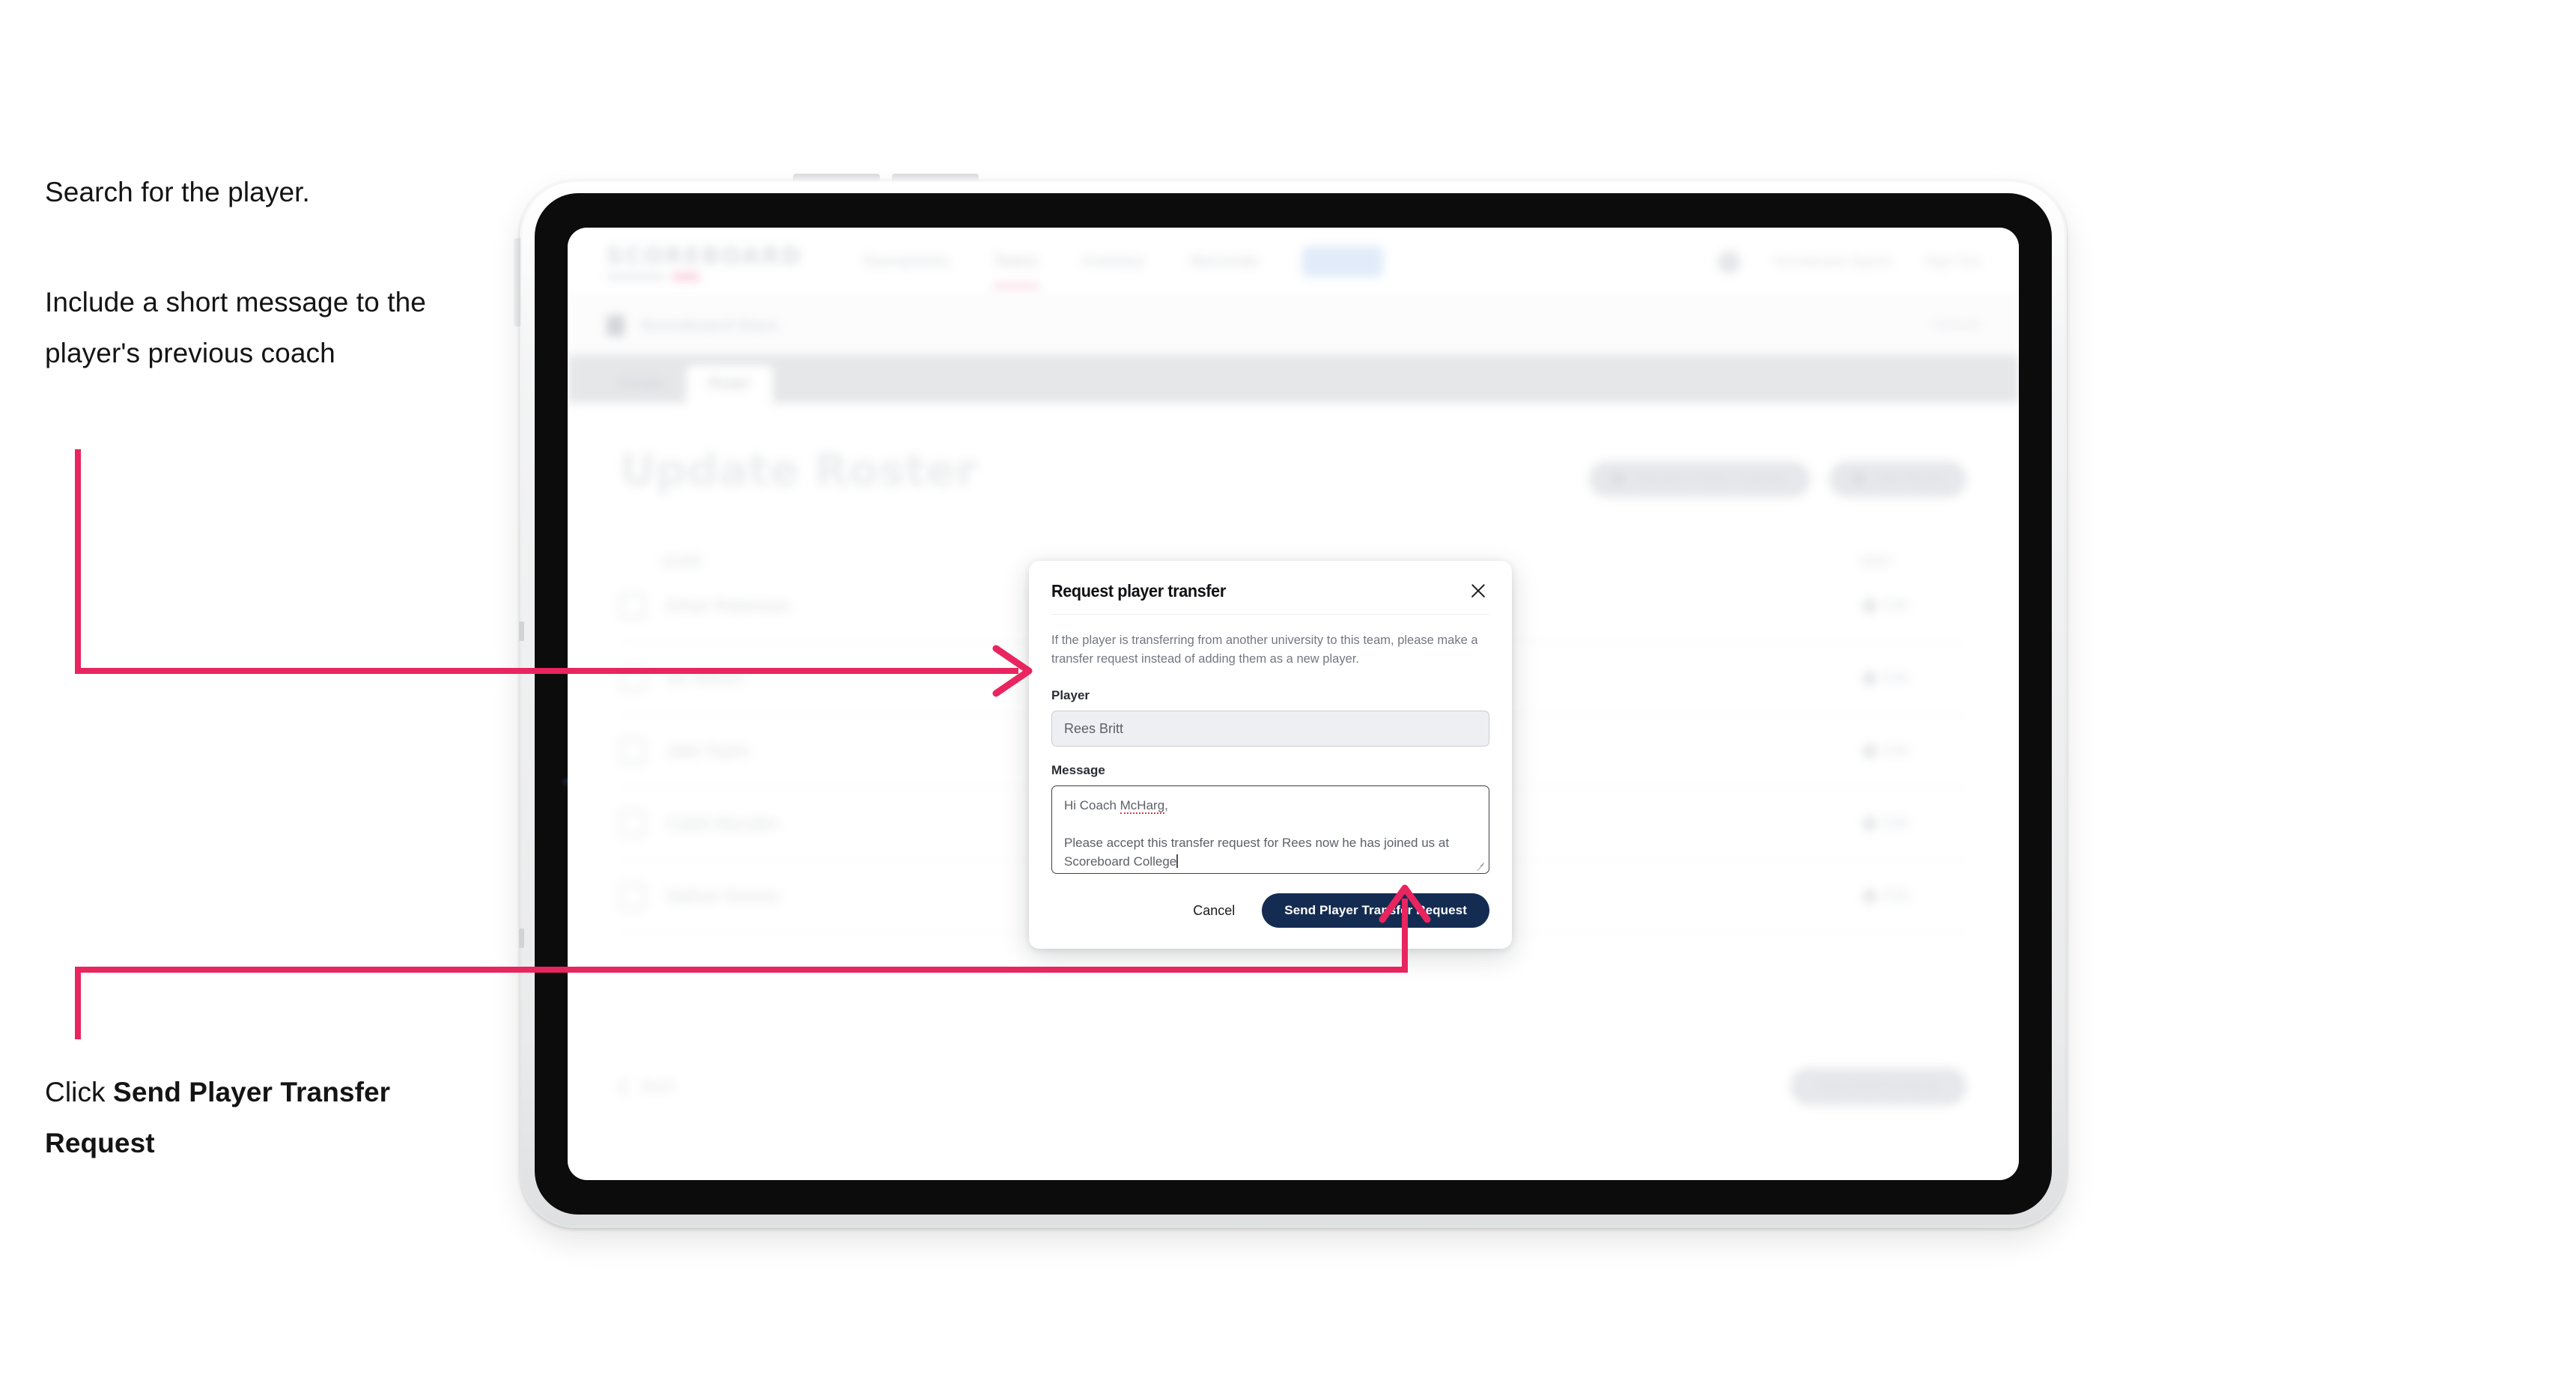 Image resolution: width=2576 pixels, height=1386 pixels. I want to click on annotation-step-3-prefix: Click, so click(79, 1092).